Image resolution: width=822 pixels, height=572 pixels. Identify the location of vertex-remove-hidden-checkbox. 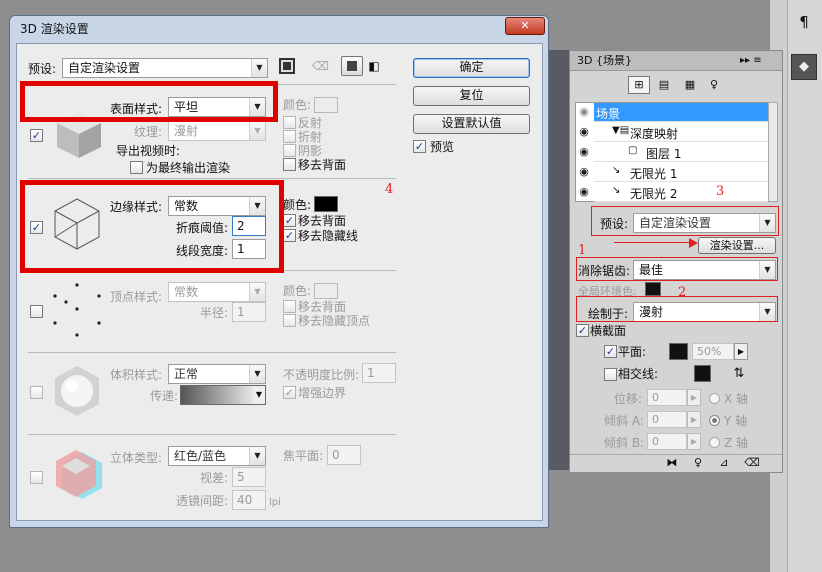
(289, 320).